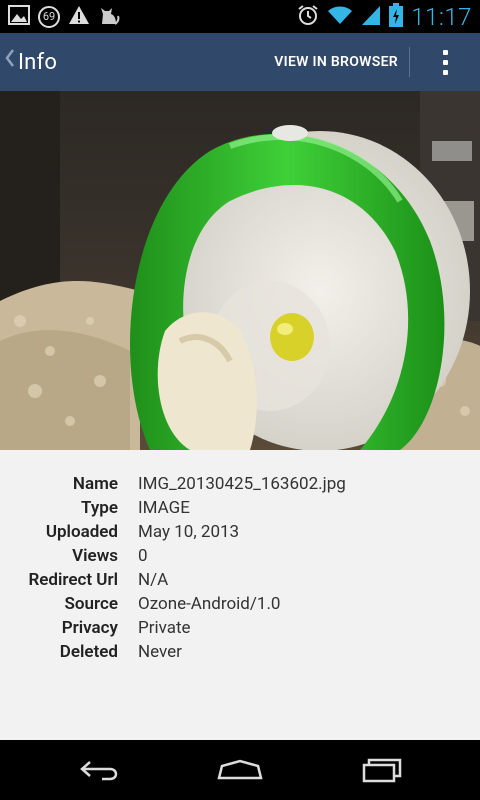 This screenshot has width=480, height=800. Describe the element at coordinates (164, 508) in the screenshot. I see `info-value: IMAGE` at that location.